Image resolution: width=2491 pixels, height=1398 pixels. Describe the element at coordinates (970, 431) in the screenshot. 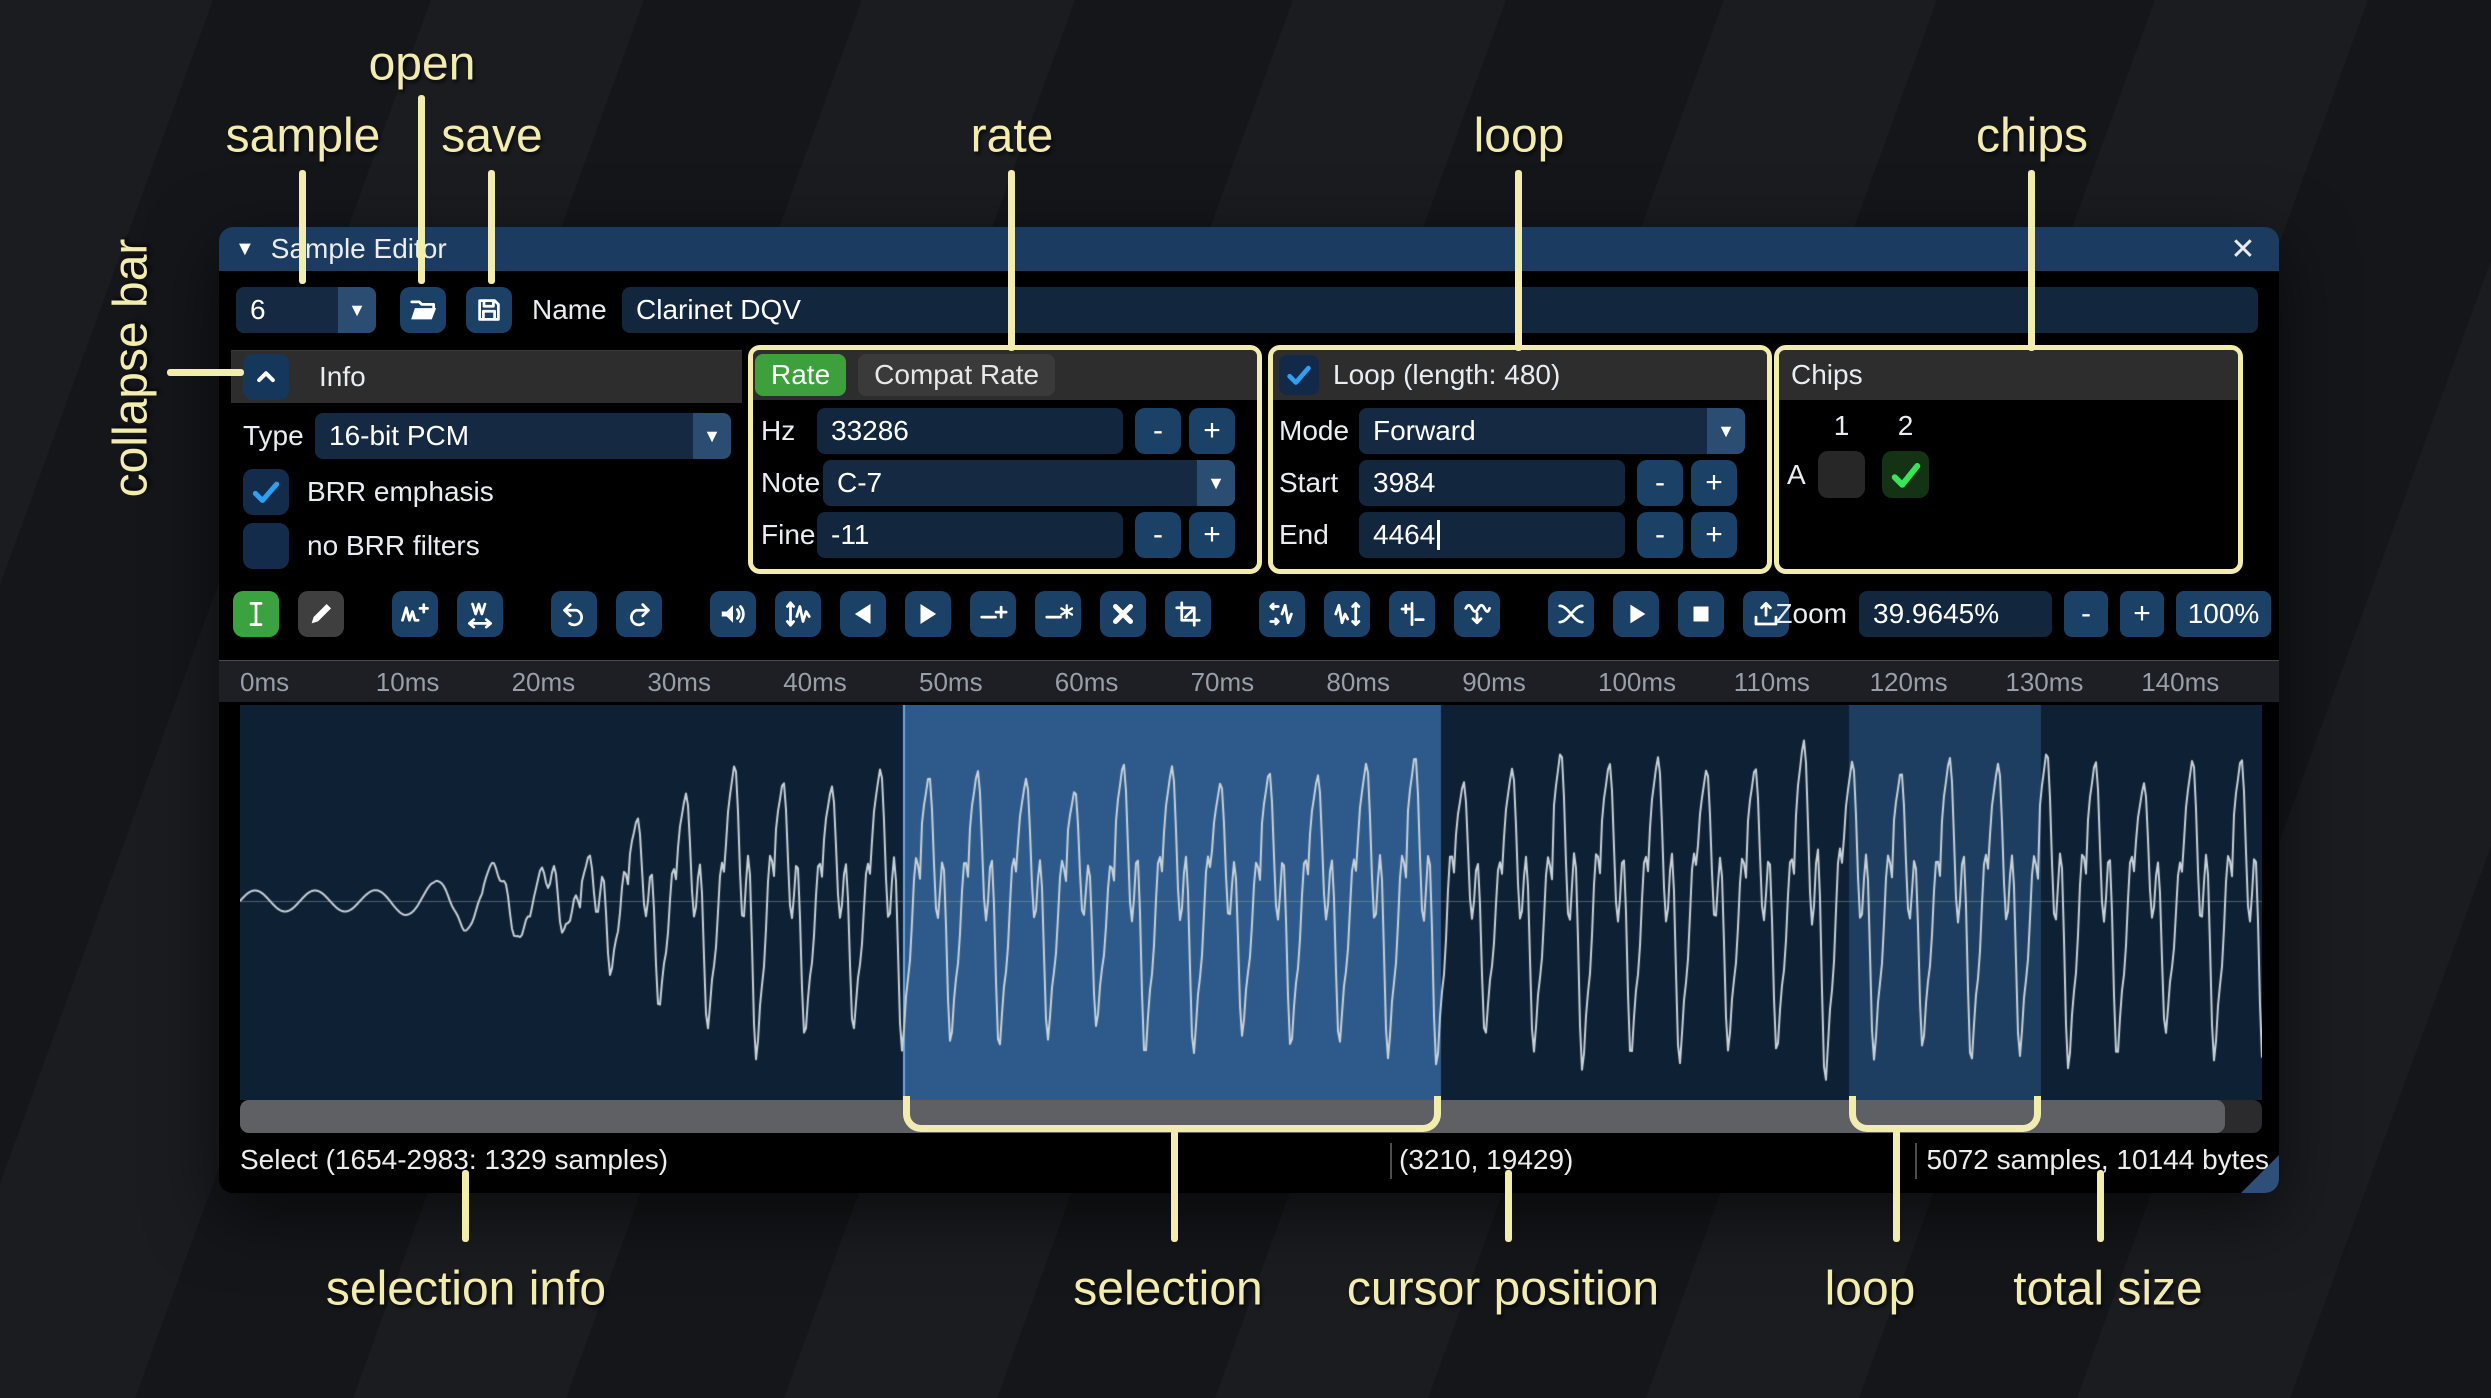

I see `hz-input: 33286` at that location.